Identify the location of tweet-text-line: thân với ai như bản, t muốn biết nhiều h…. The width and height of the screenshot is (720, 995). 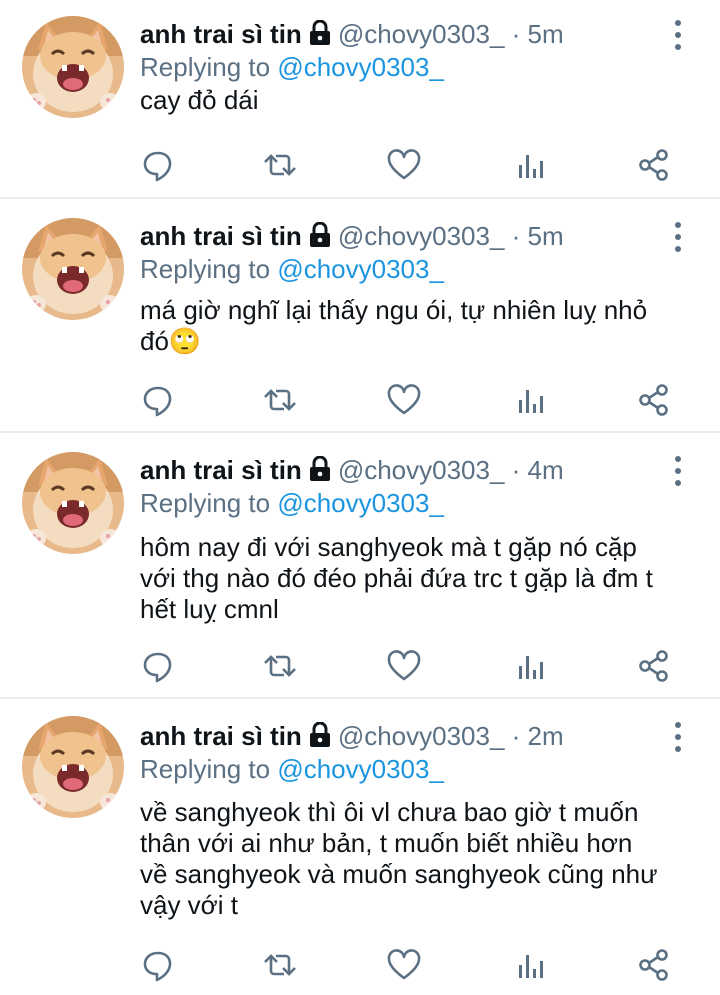
(386, 843).